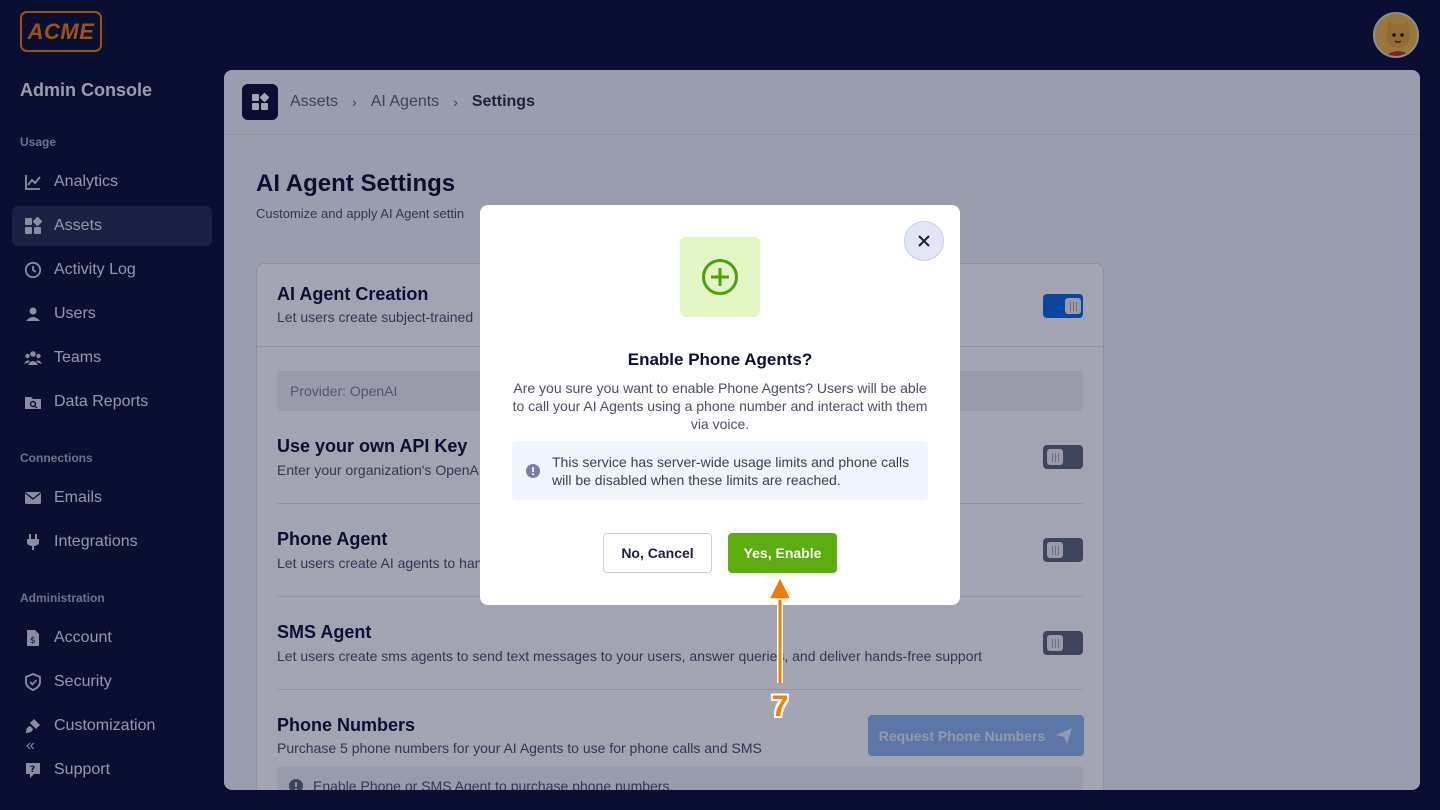 The width and height of the screenshot is (1440, 810). I want to click on close-button, so click(924, 241).